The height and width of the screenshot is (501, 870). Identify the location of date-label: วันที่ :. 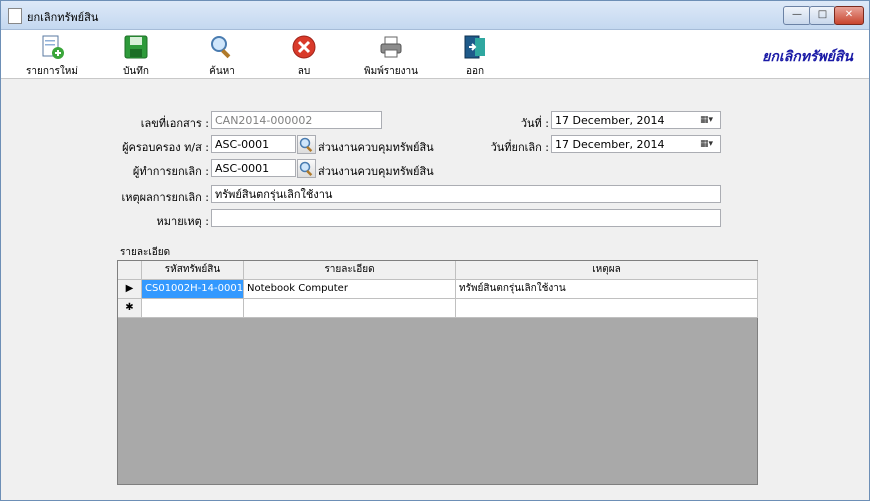
(534, 123).